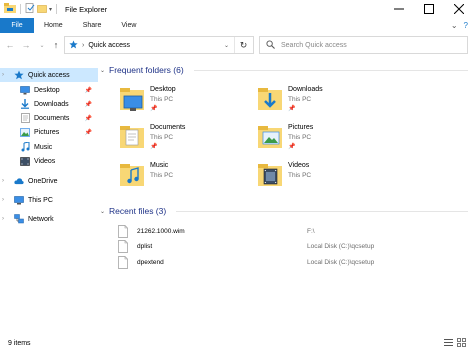  Describe the element at coordinates (45, 161) in the screenshot. I see `sidebar-item-label: Videos` at that location.